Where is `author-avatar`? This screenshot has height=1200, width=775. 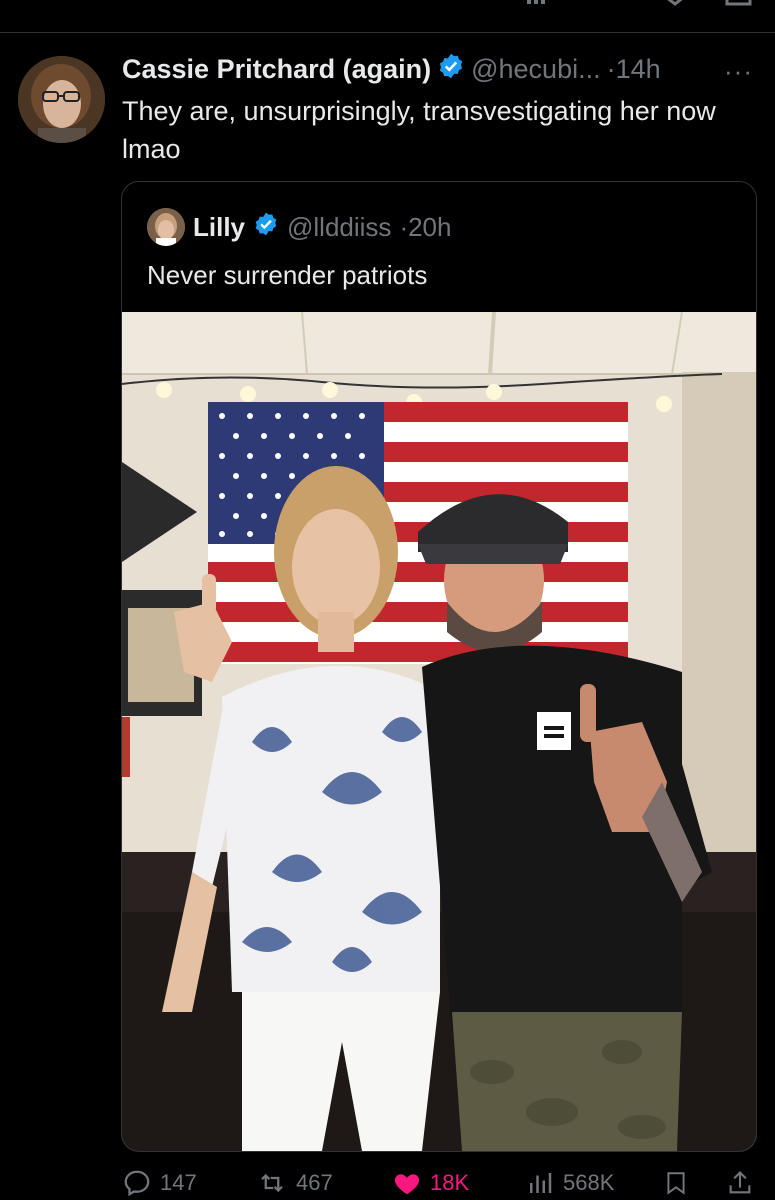
author-avatar is located at coordinates (61, 99).